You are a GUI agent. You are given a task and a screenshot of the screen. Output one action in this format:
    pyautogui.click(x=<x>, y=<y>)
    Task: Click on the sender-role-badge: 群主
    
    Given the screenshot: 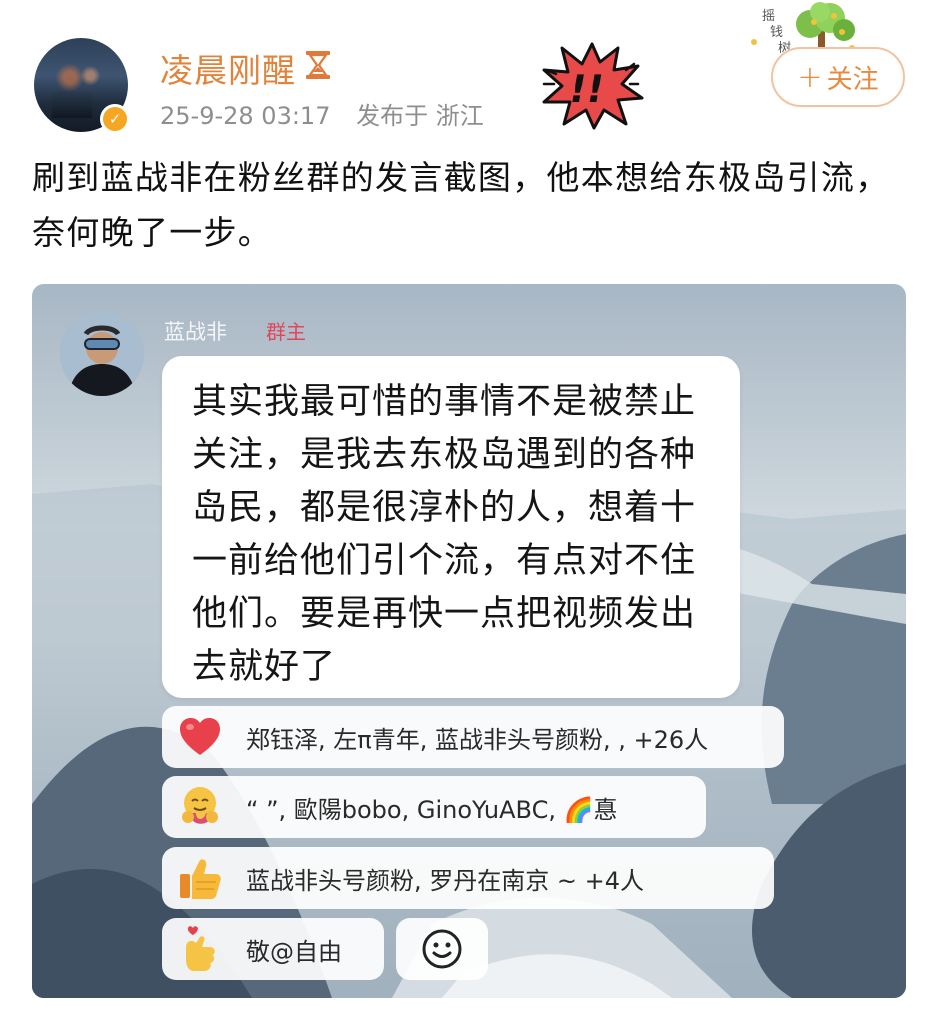 What is the action you would take?
    pyautogui.click(x=286, y=332)
    